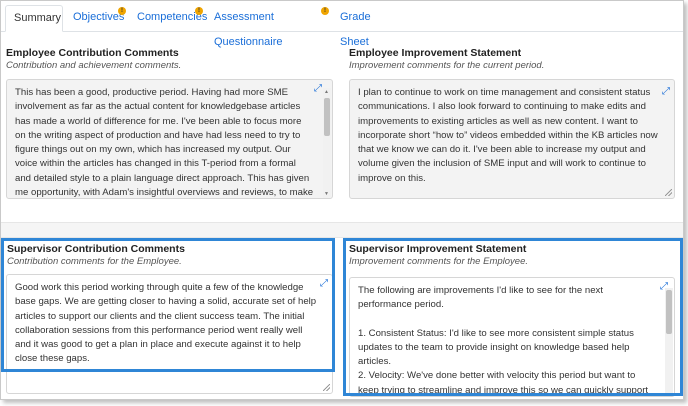 This screenshot has height=406, width=688. Describe the element at coordinates (327, 117) in the screenshot. I see `scrollbar-thumb` at that location.